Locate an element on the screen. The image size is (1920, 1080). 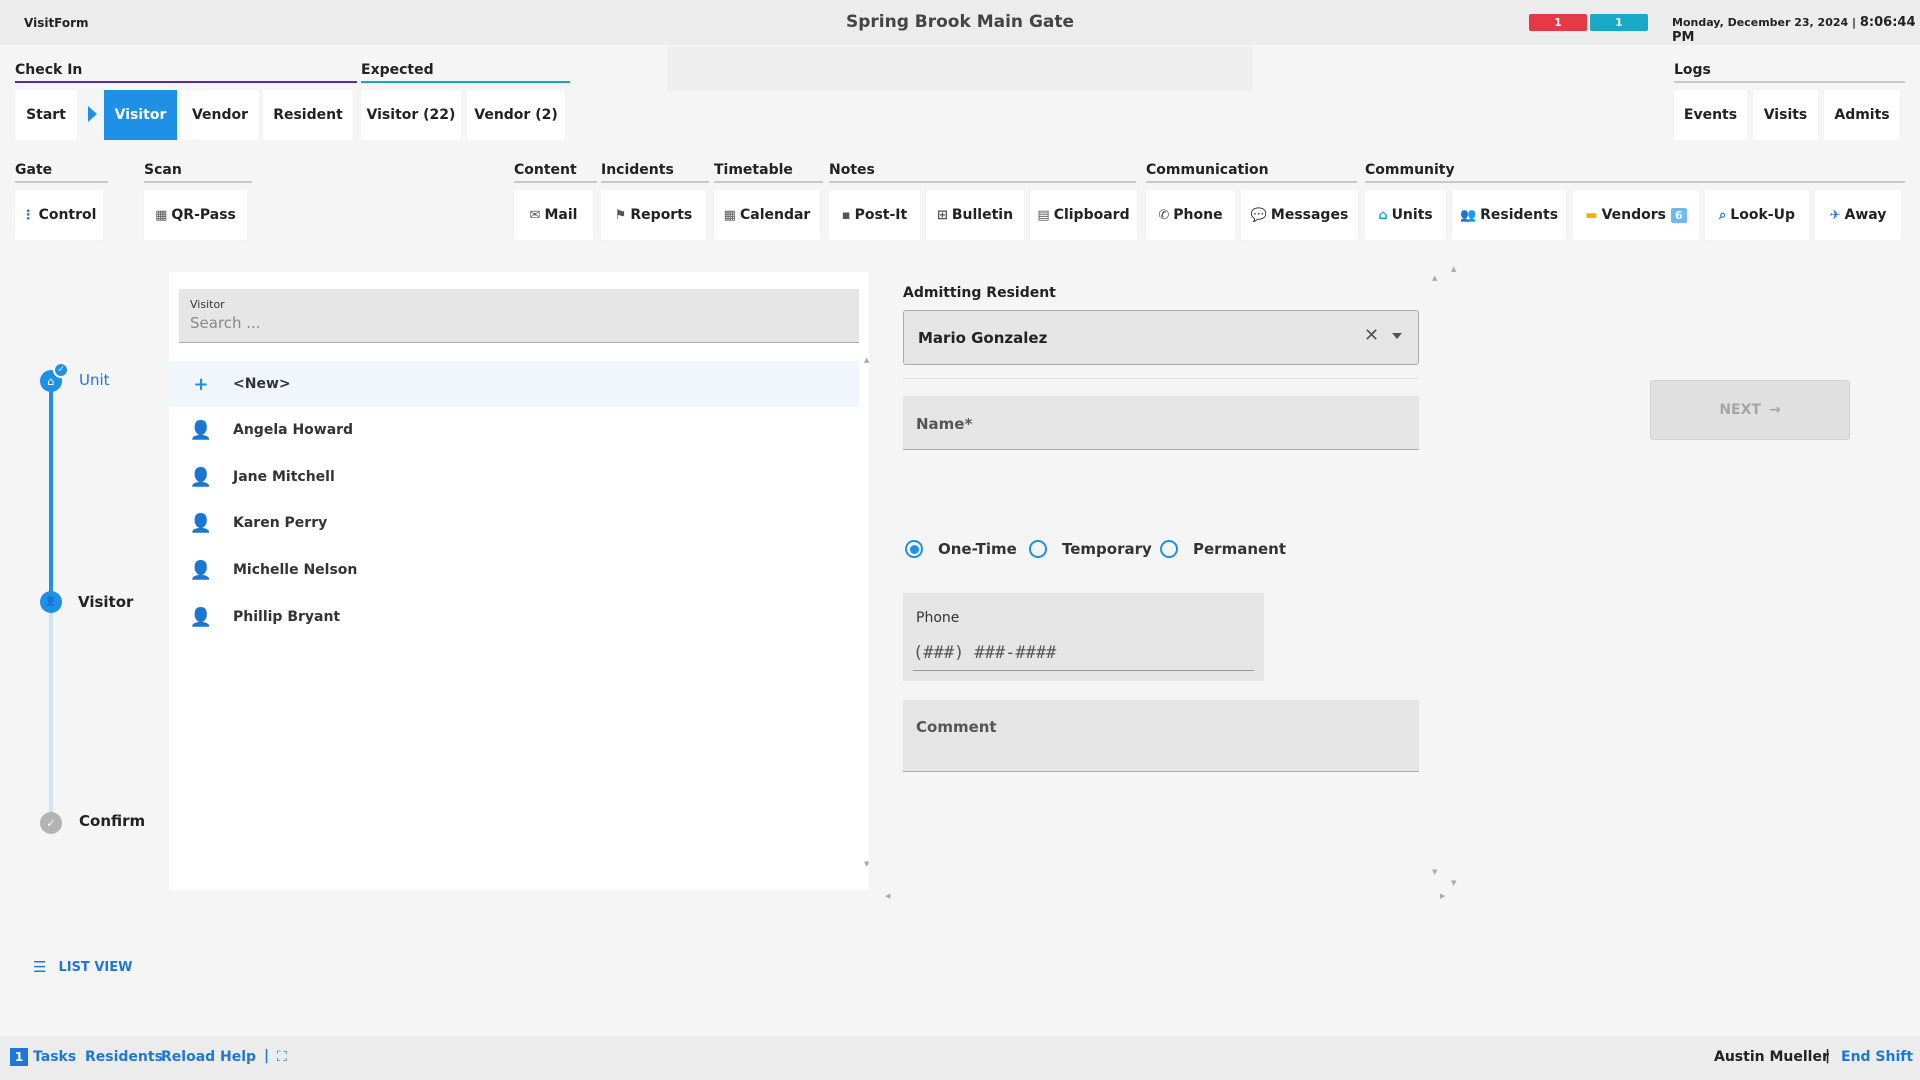
residents-label: Residents is located at coordinates (1519, 215).